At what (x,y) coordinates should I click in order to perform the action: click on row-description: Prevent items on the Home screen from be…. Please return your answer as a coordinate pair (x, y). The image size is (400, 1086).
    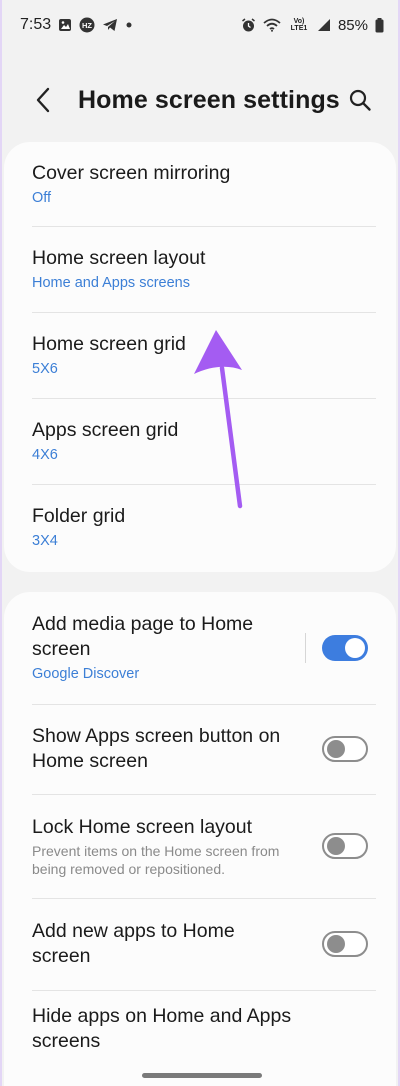
    Looking at the image, I should click on (156, 859).